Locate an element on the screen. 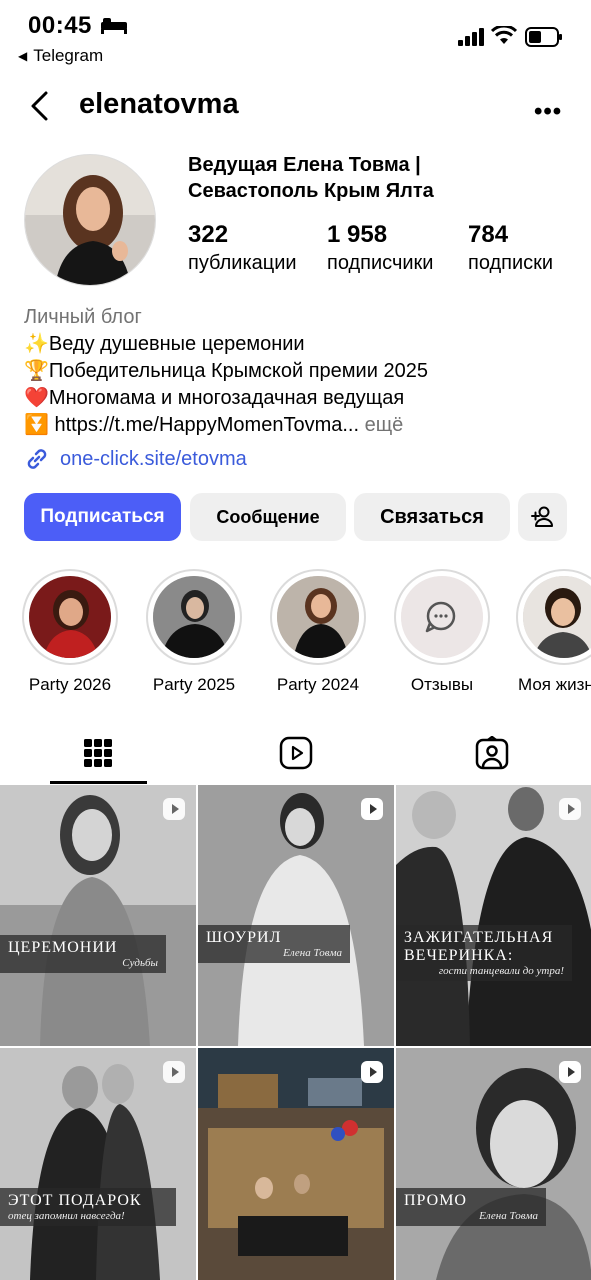  profile-tabs is located at coordinates (295, 753).